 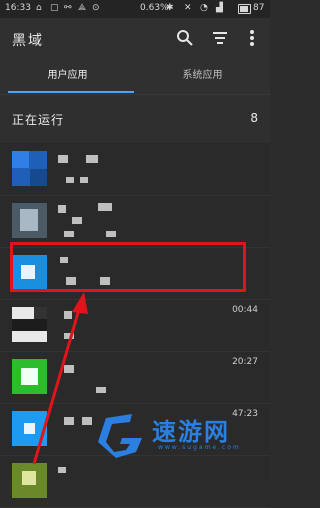 I want to click on signal-icon: ▟, so click(x=219, y=8).